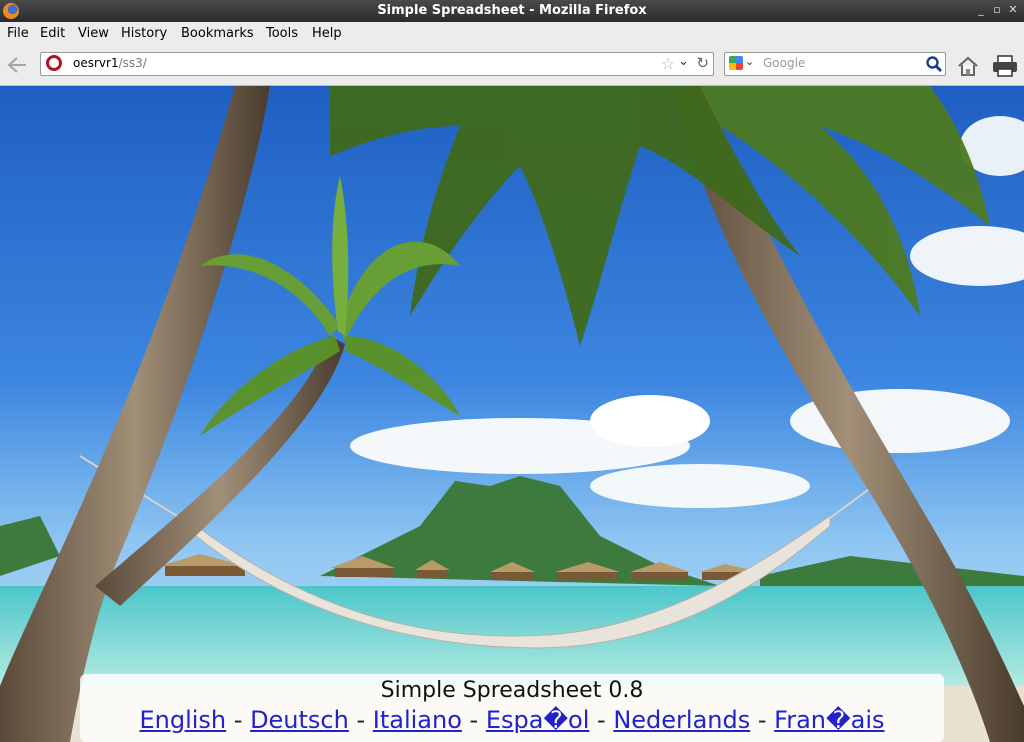 This screenshot has height=742, width=1024. Describe the element at coordinates (683, 61) in the screenshot. I see `url-dropdown-icon: ⌄` at that location.